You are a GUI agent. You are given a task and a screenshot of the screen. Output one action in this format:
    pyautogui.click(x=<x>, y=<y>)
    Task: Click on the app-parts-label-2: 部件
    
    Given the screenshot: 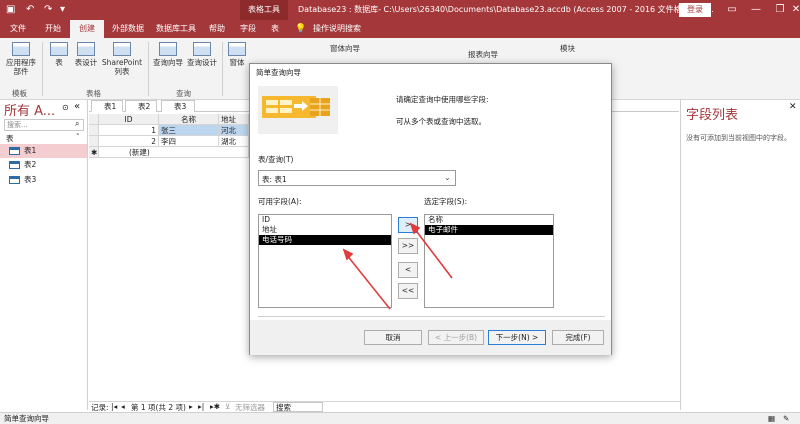 What is the action you would take?
    pyautogui.click(x=21, y=71)
    